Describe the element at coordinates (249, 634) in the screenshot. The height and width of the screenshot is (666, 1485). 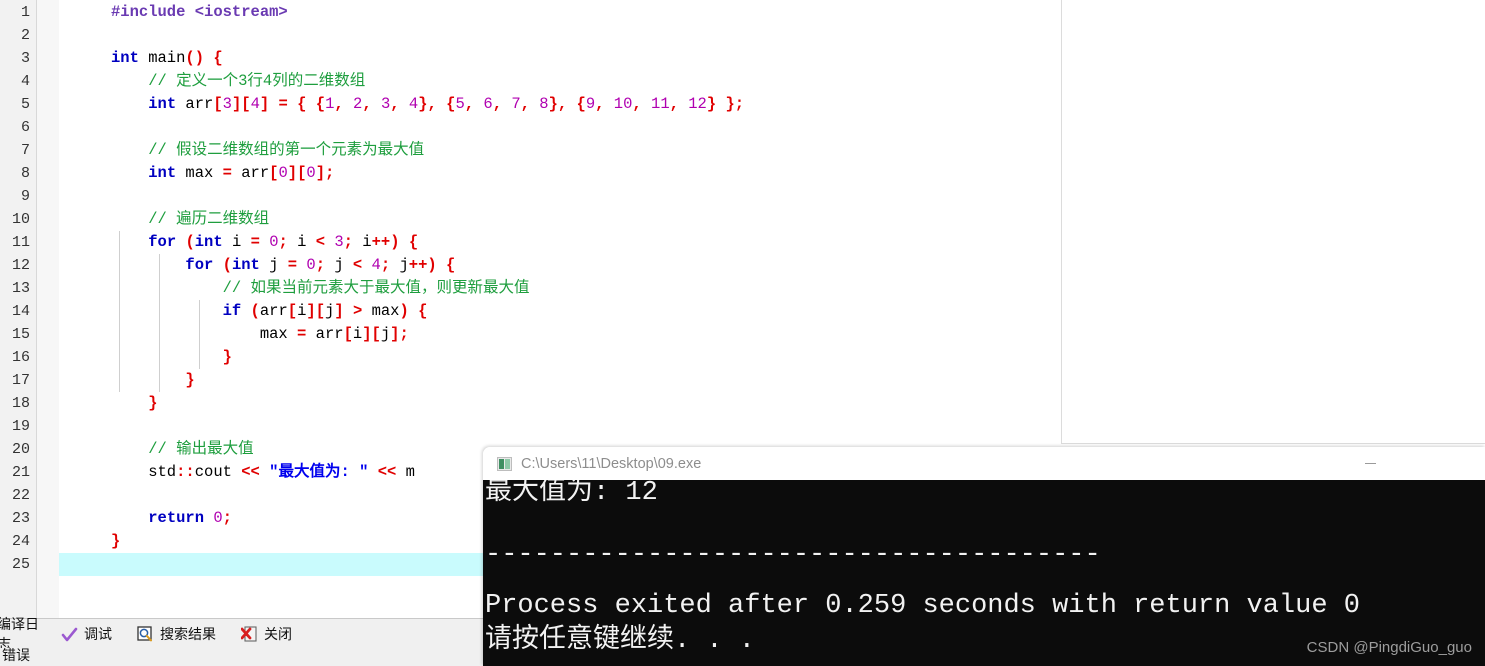
I see `close-icon` at that location.